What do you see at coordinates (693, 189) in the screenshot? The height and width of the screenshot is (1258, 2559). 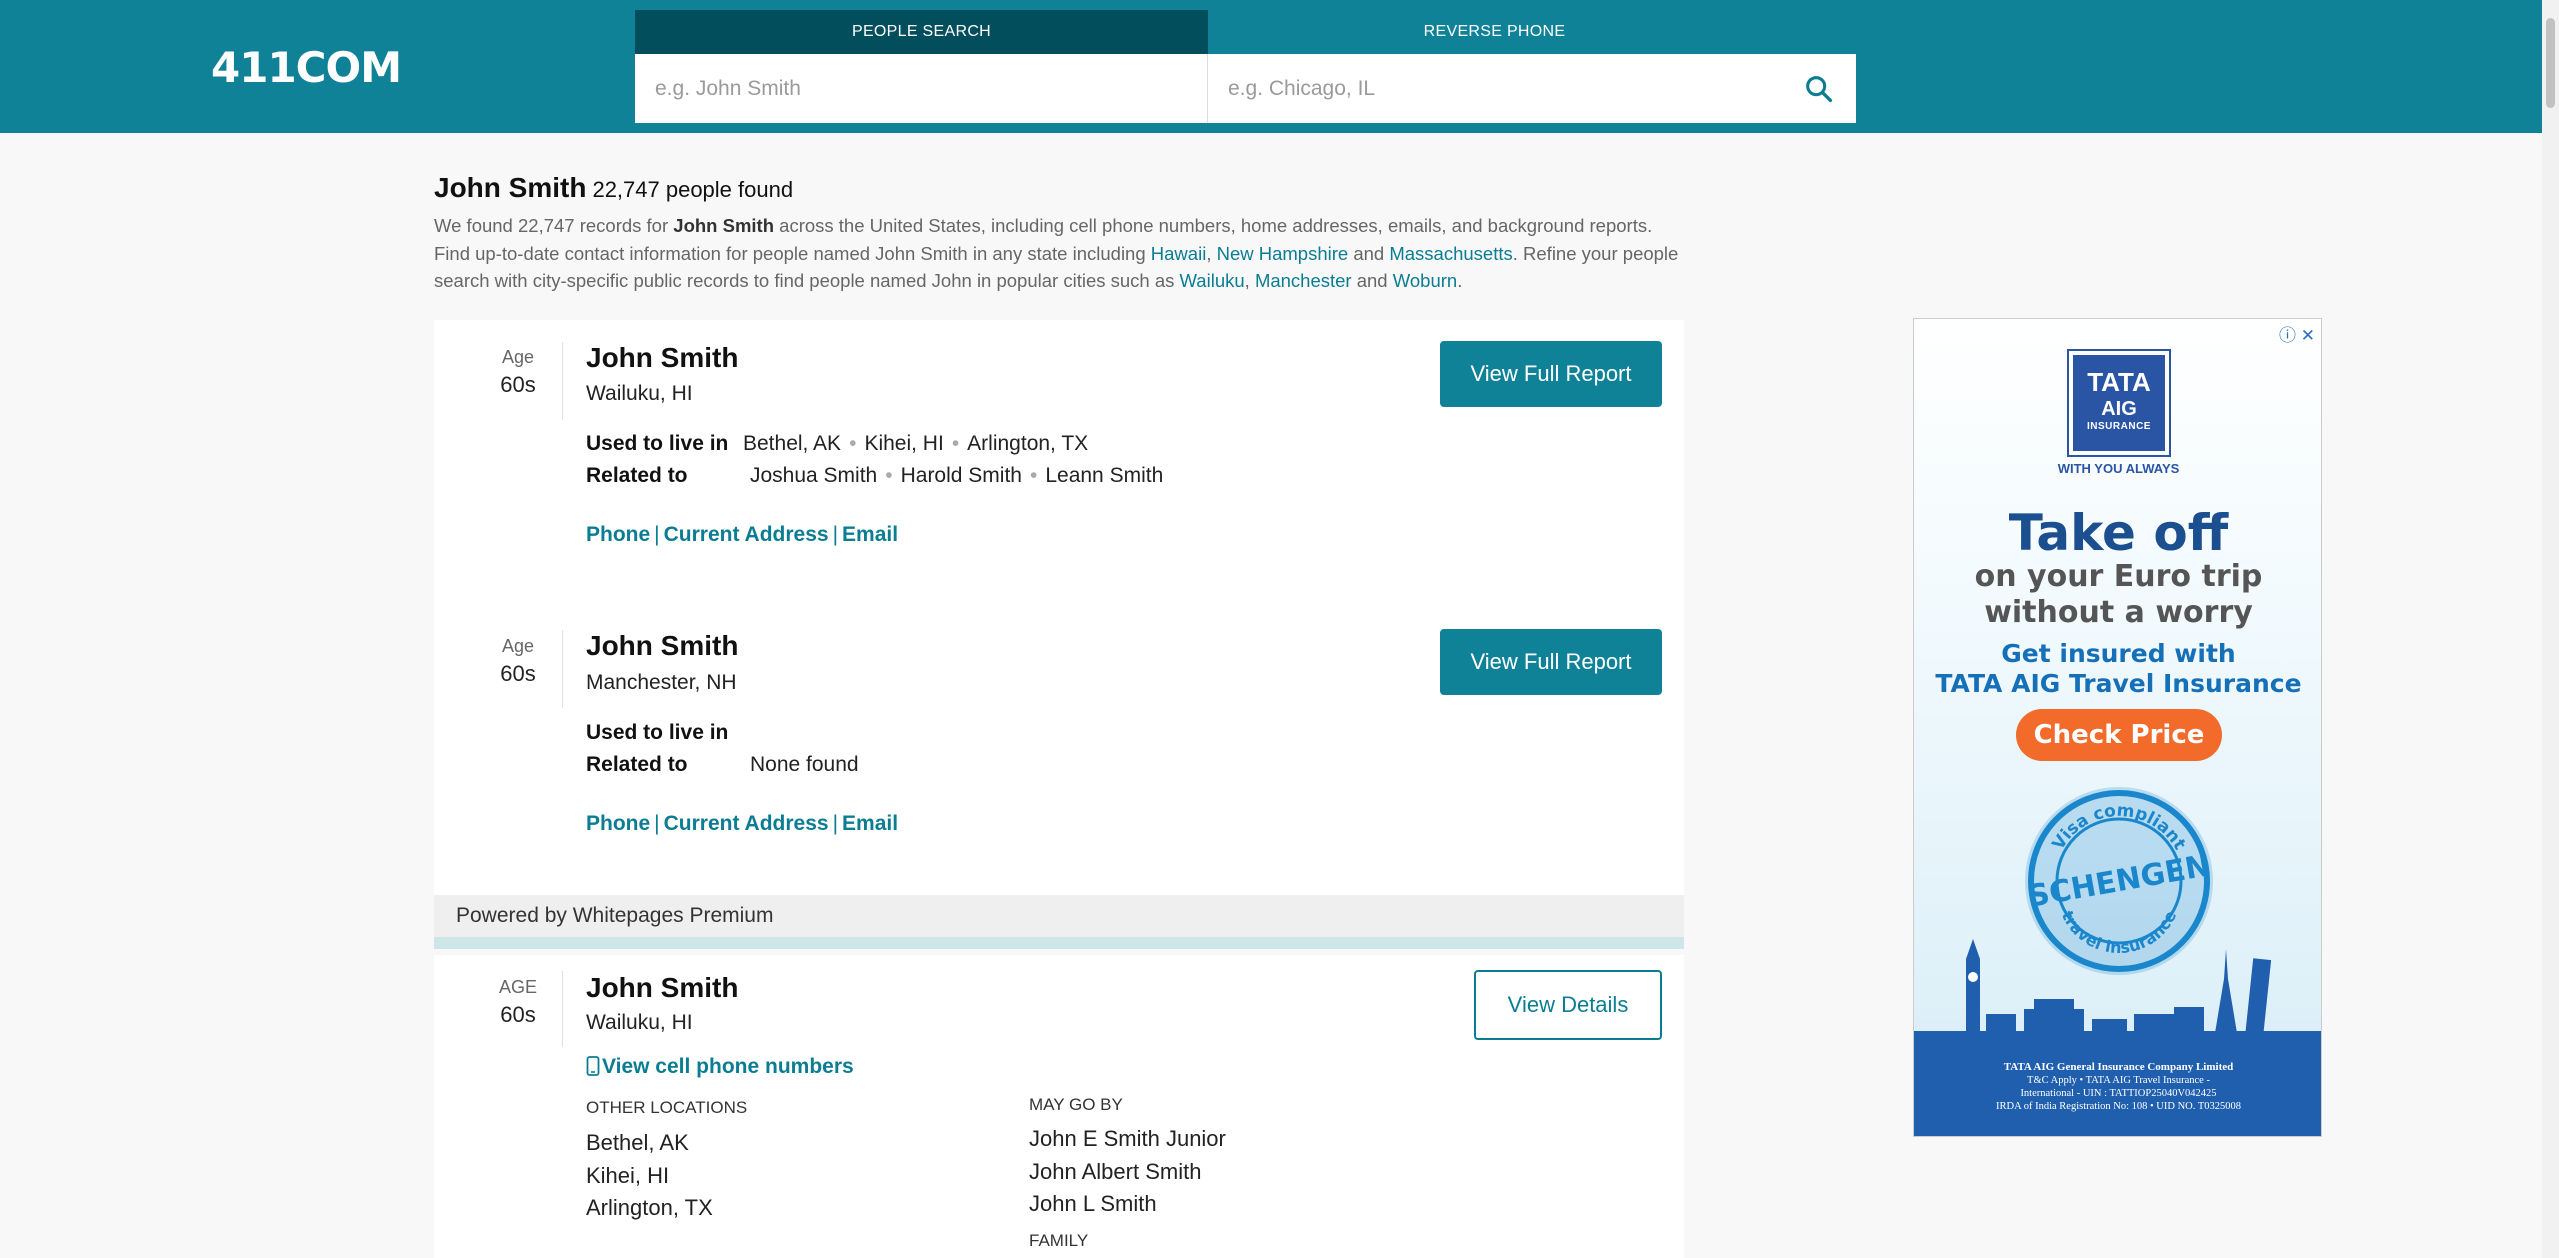 I see `result-count: 22,747 people found` at bounding box center [693, 189].